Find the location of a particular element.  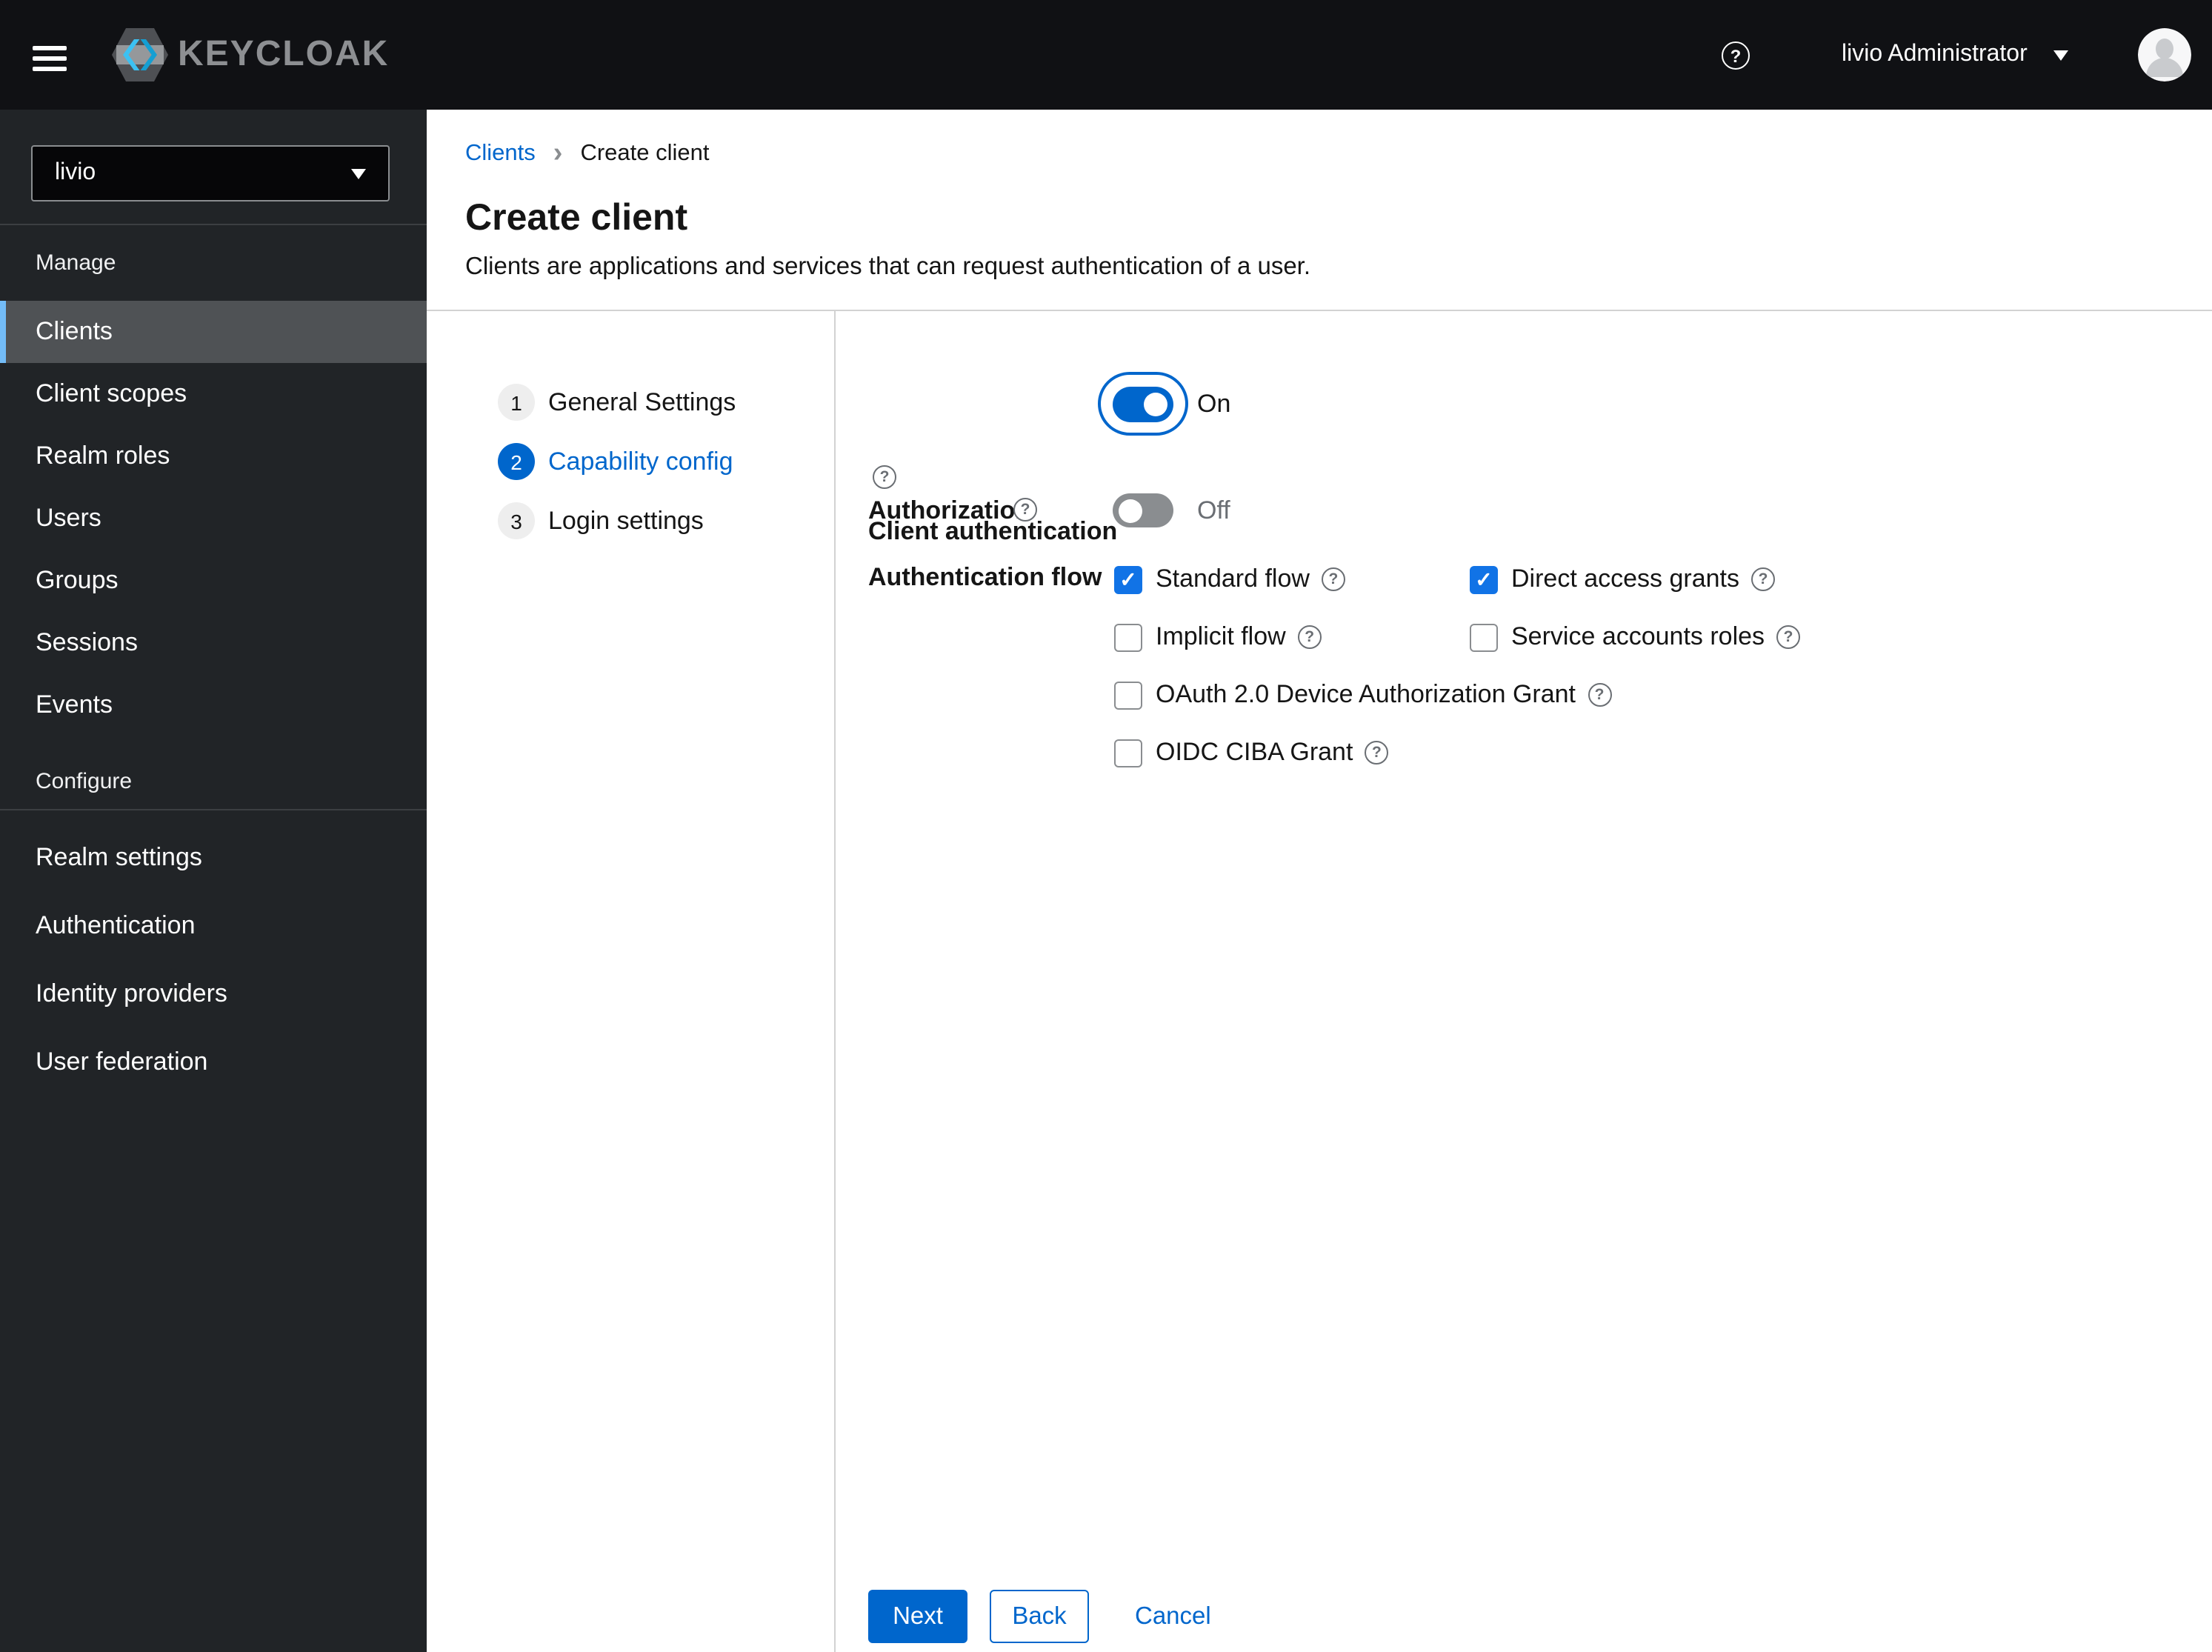

checkbox-label: OIDC CIBA Grant is located at coordinates (1254, 752).